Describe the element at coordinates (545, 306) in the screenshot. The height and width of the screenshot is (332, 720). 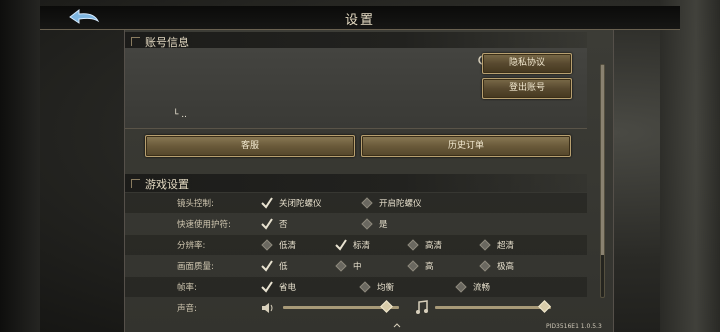
I see `music-volume-handle` at that location.